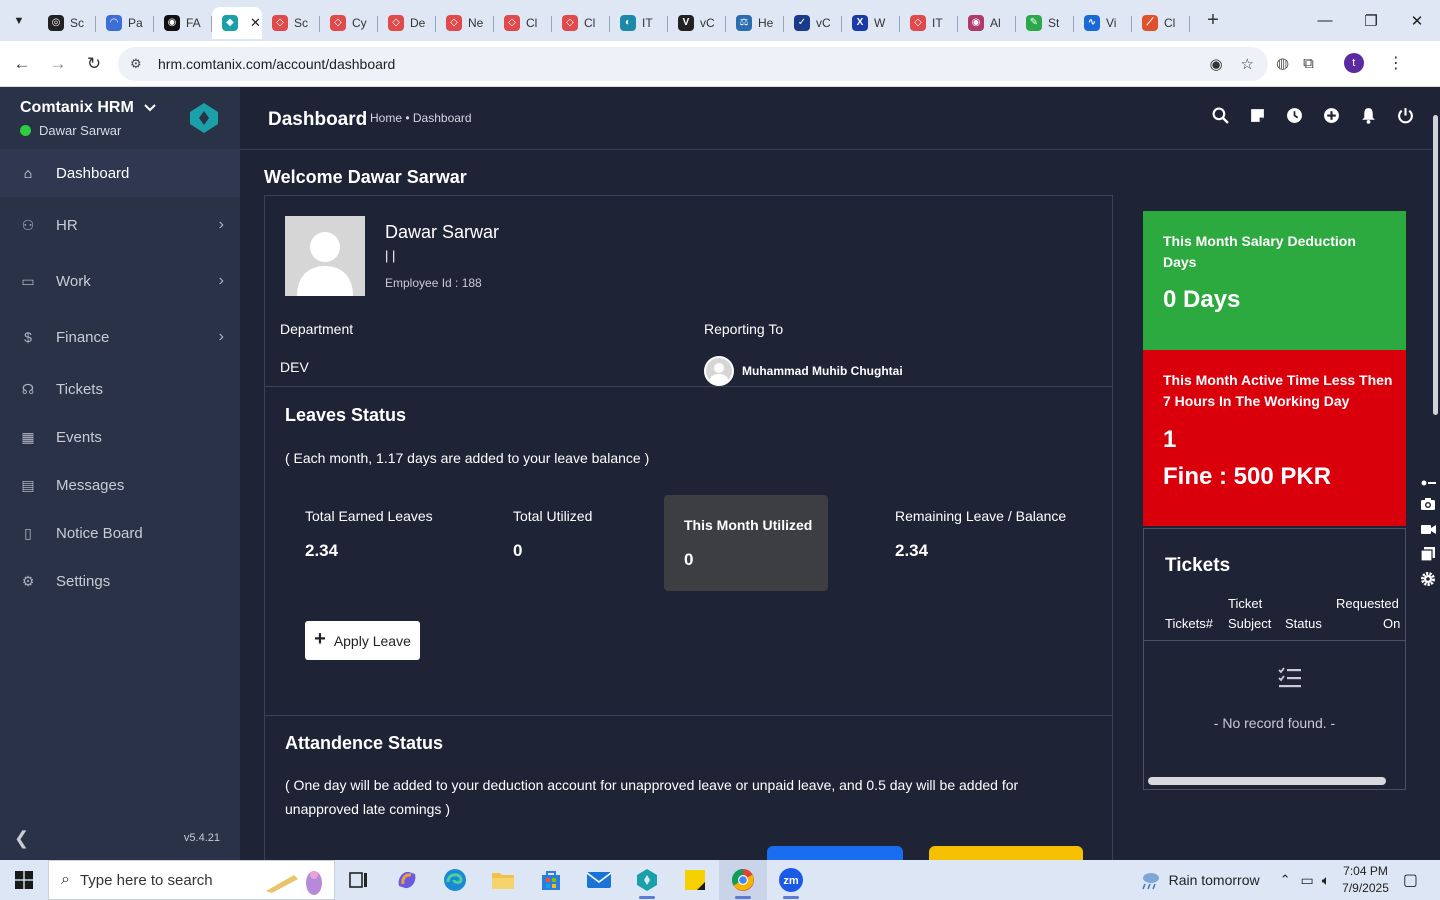 The height and width of the screenshot is (900, 1440). What do you see at coordinates (647, 880) in the screenshot?
I see `comtanix-app-icon` at bounding box center [647, 880].